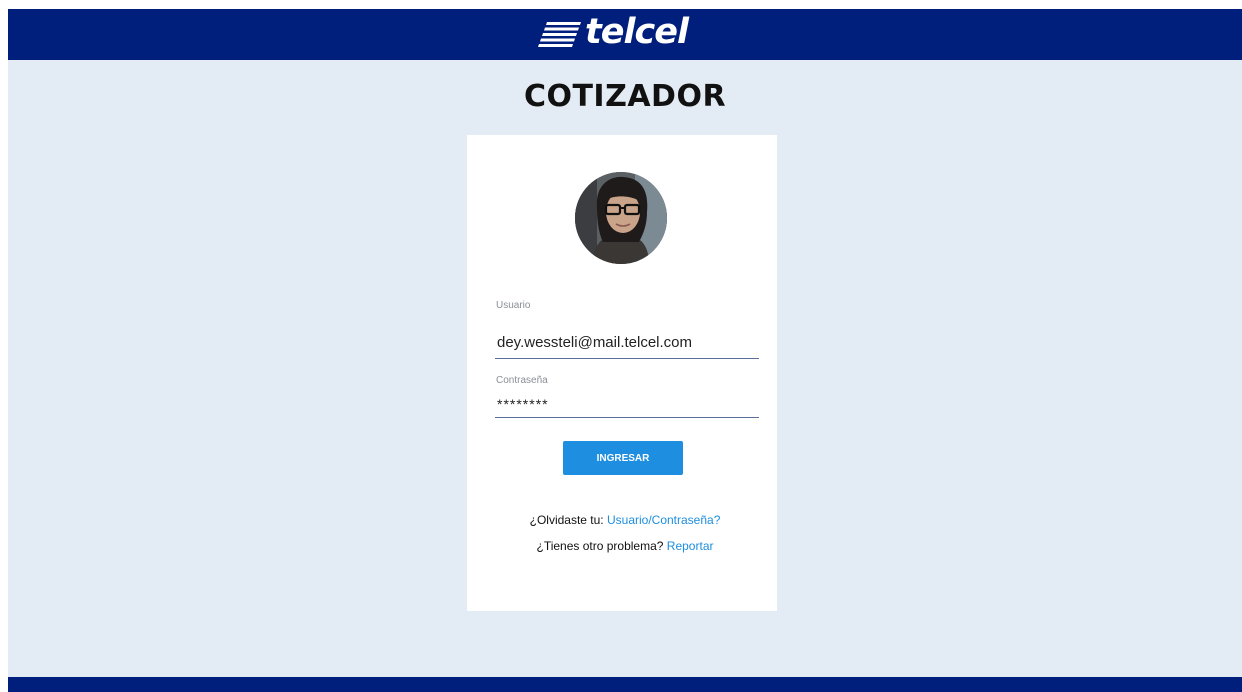 This screenshot has width=1242, height=692. Describe the element at coordinates (566, 520) in the screenshot. I see `forgot-prefix-text: ¿Olvidaste tu:` at that location.